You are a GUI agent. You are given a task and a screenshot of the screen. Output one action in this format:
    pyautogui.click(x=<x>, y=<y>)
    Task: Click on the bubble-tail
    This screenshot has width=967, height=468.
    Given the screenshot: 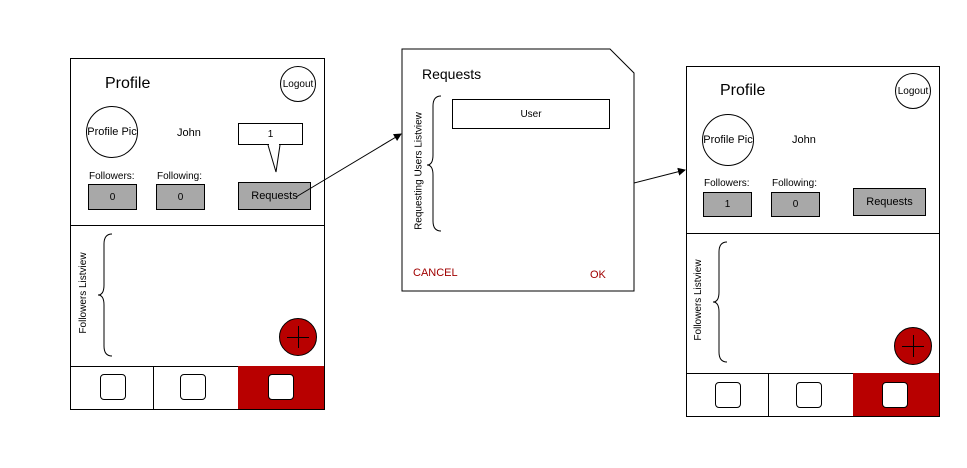 What is the action you would take?
    pyautogui.click(x=274, y=158)
    